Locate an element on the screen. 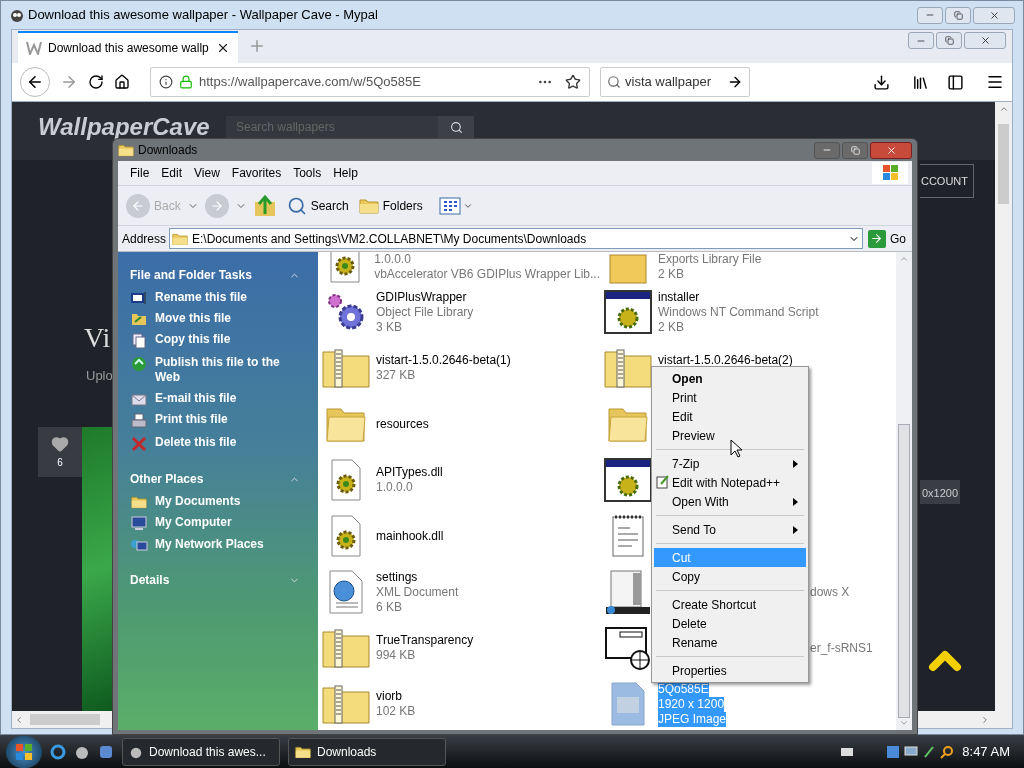 The image size is (1024, 768). site-search-button is located at coordinates (456, 127).